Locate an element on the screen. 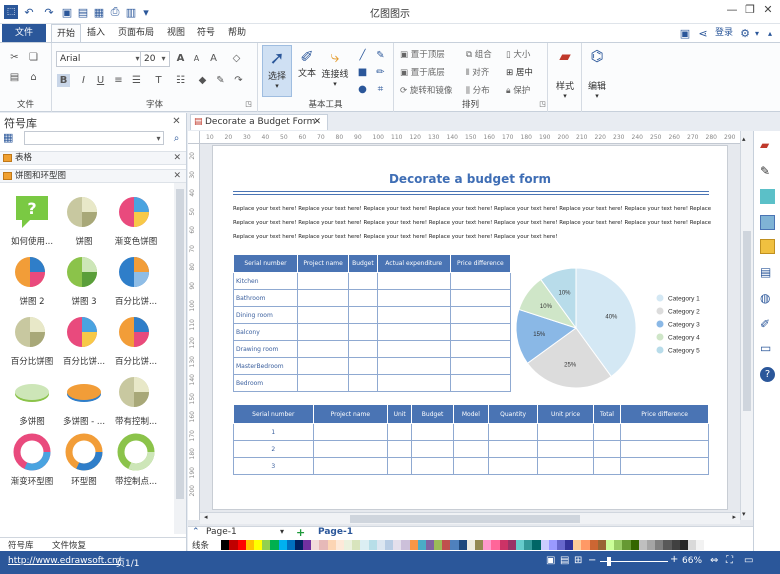 This screenshot has height=574, width=780. table-header-cell: Serial number is located at coordinates (273, 414).